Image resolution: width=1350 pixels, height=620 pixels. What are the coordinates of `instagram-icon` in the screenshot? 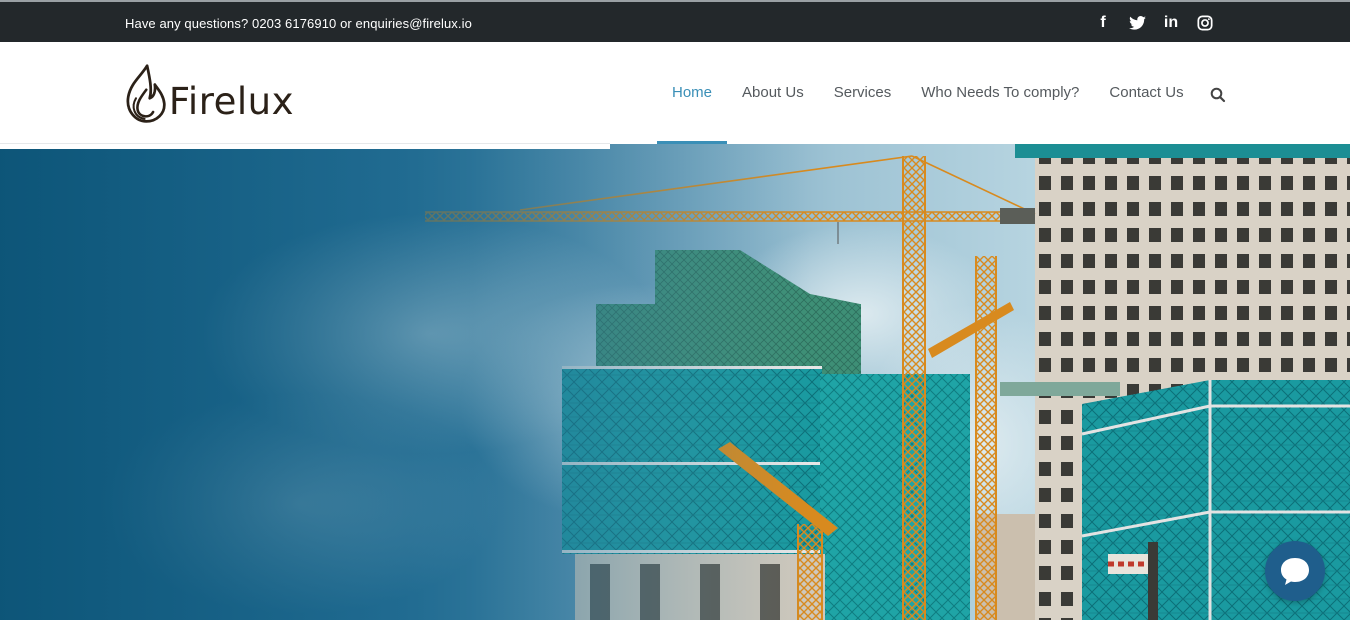 It's located at (1205, 23).